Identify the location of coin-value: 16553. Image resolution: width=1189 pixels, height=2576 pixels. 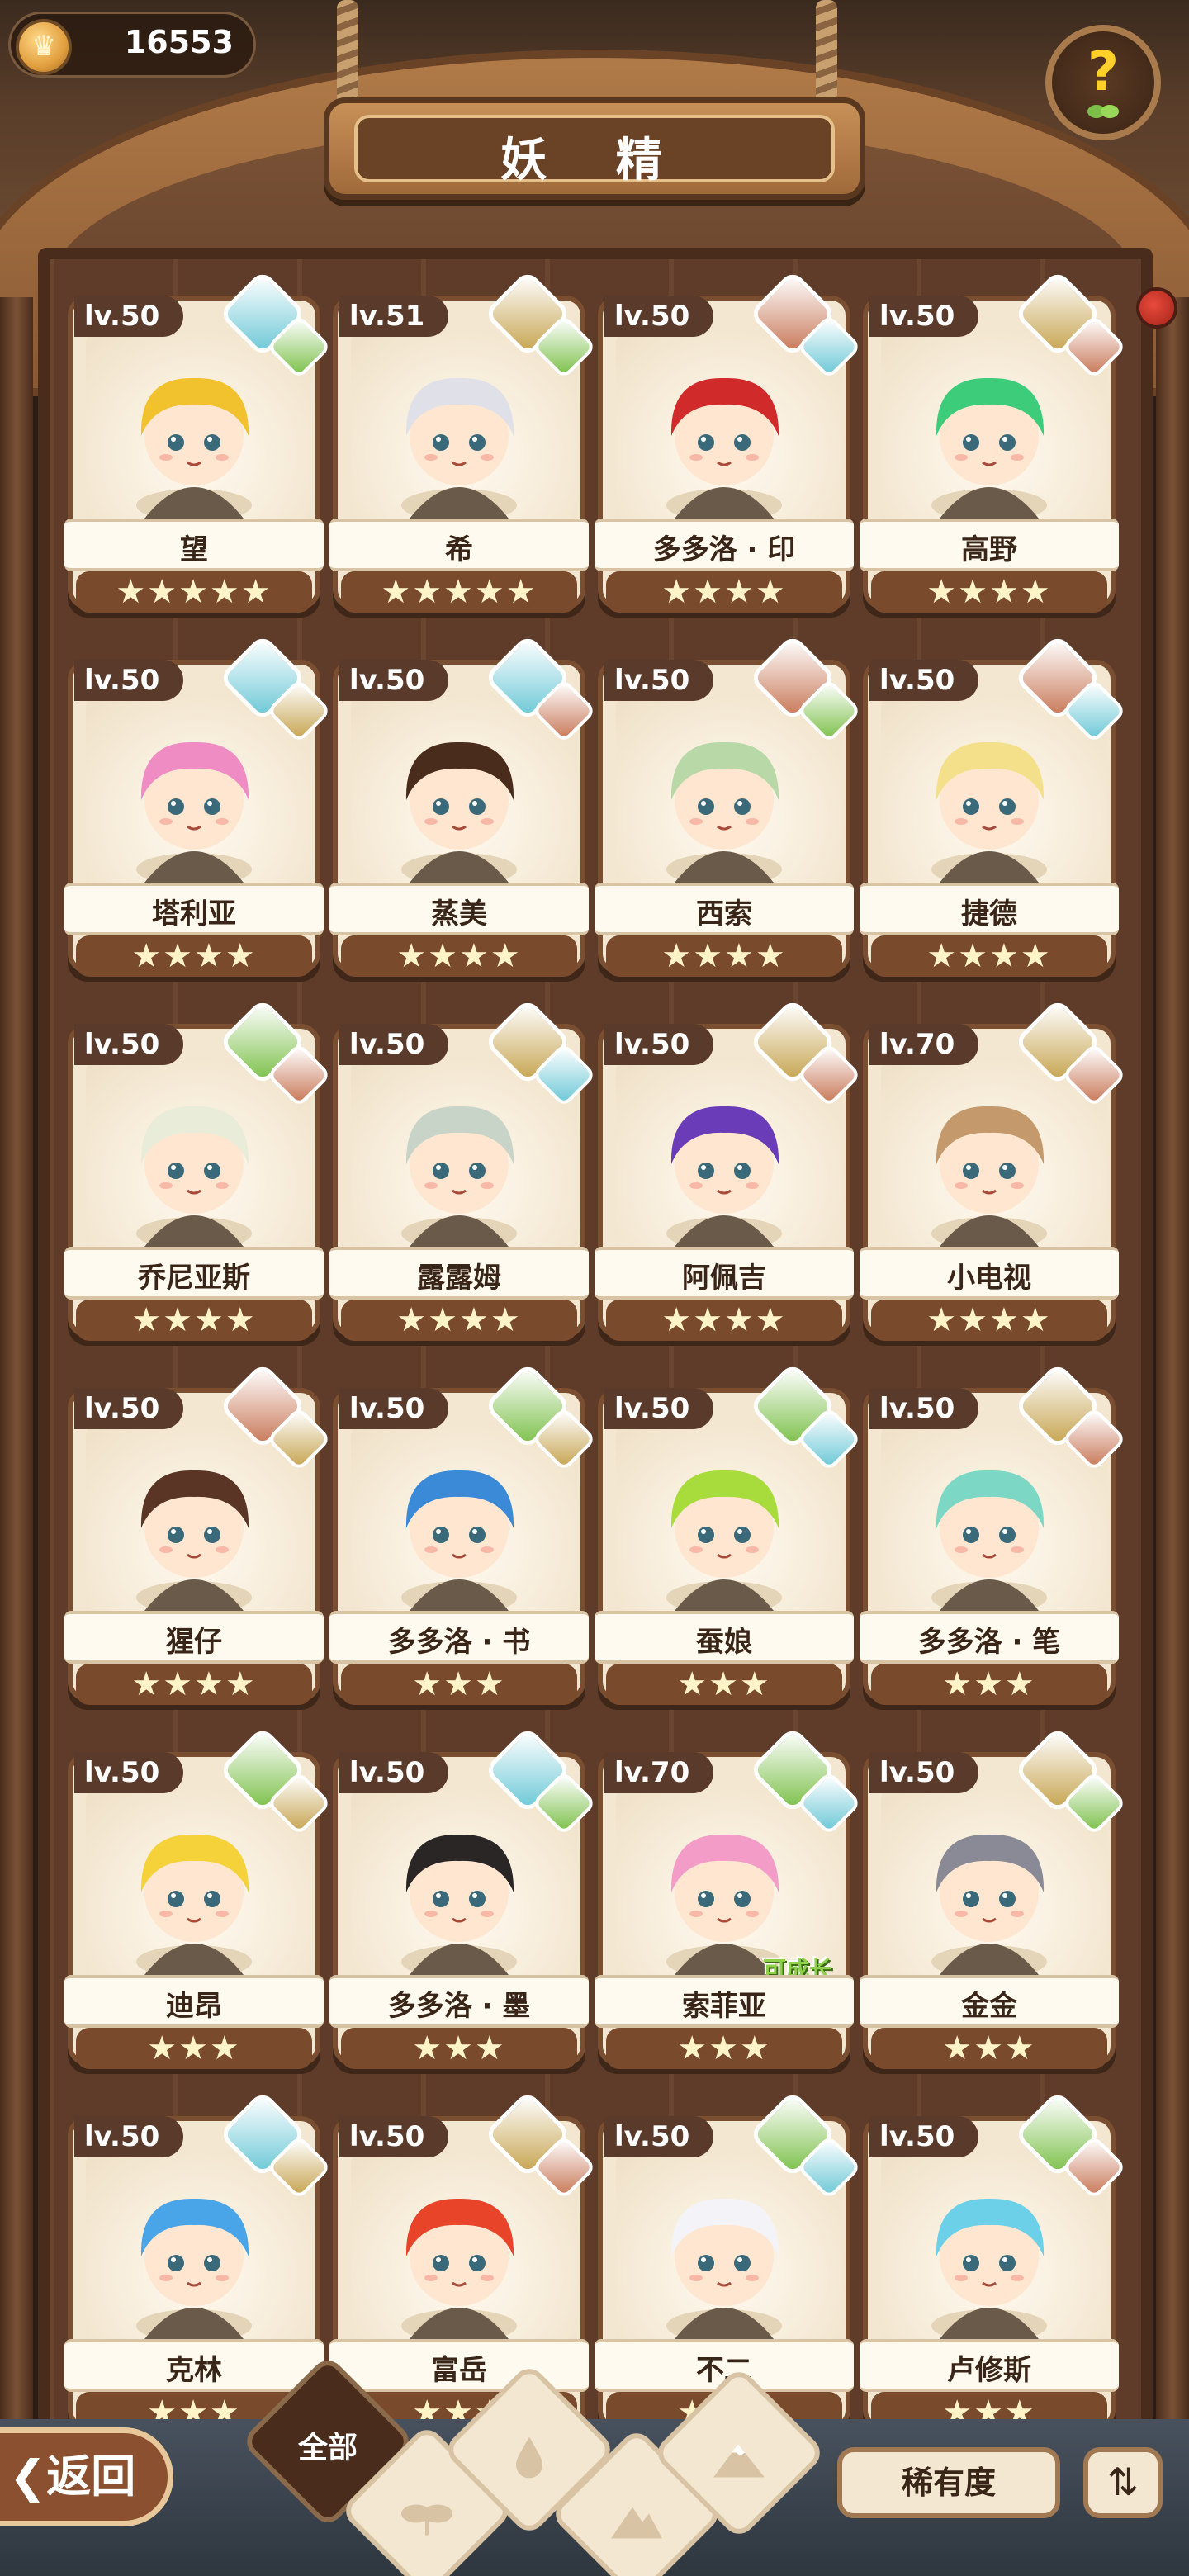
(179, 42).